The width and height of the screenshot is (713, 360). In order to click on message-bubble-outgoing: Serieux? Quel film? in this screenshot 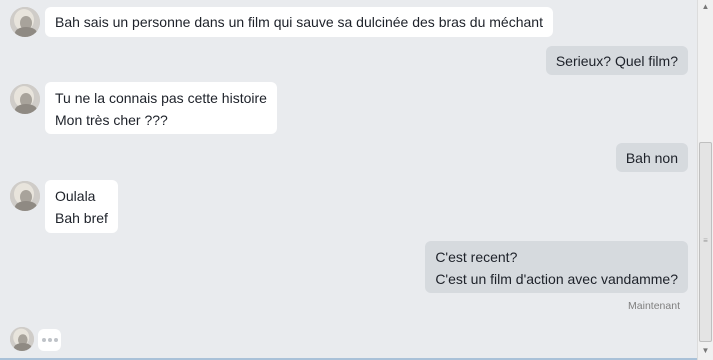, I will do `click(616, 60)`.